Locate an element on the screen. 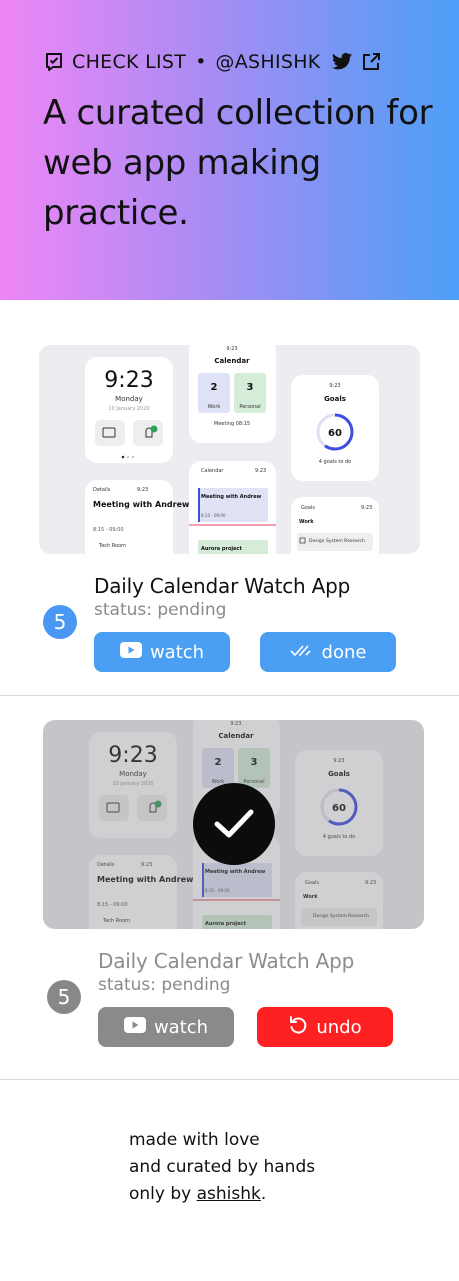  footer-line: and curated by hands is located at coordinates (222, 1167).